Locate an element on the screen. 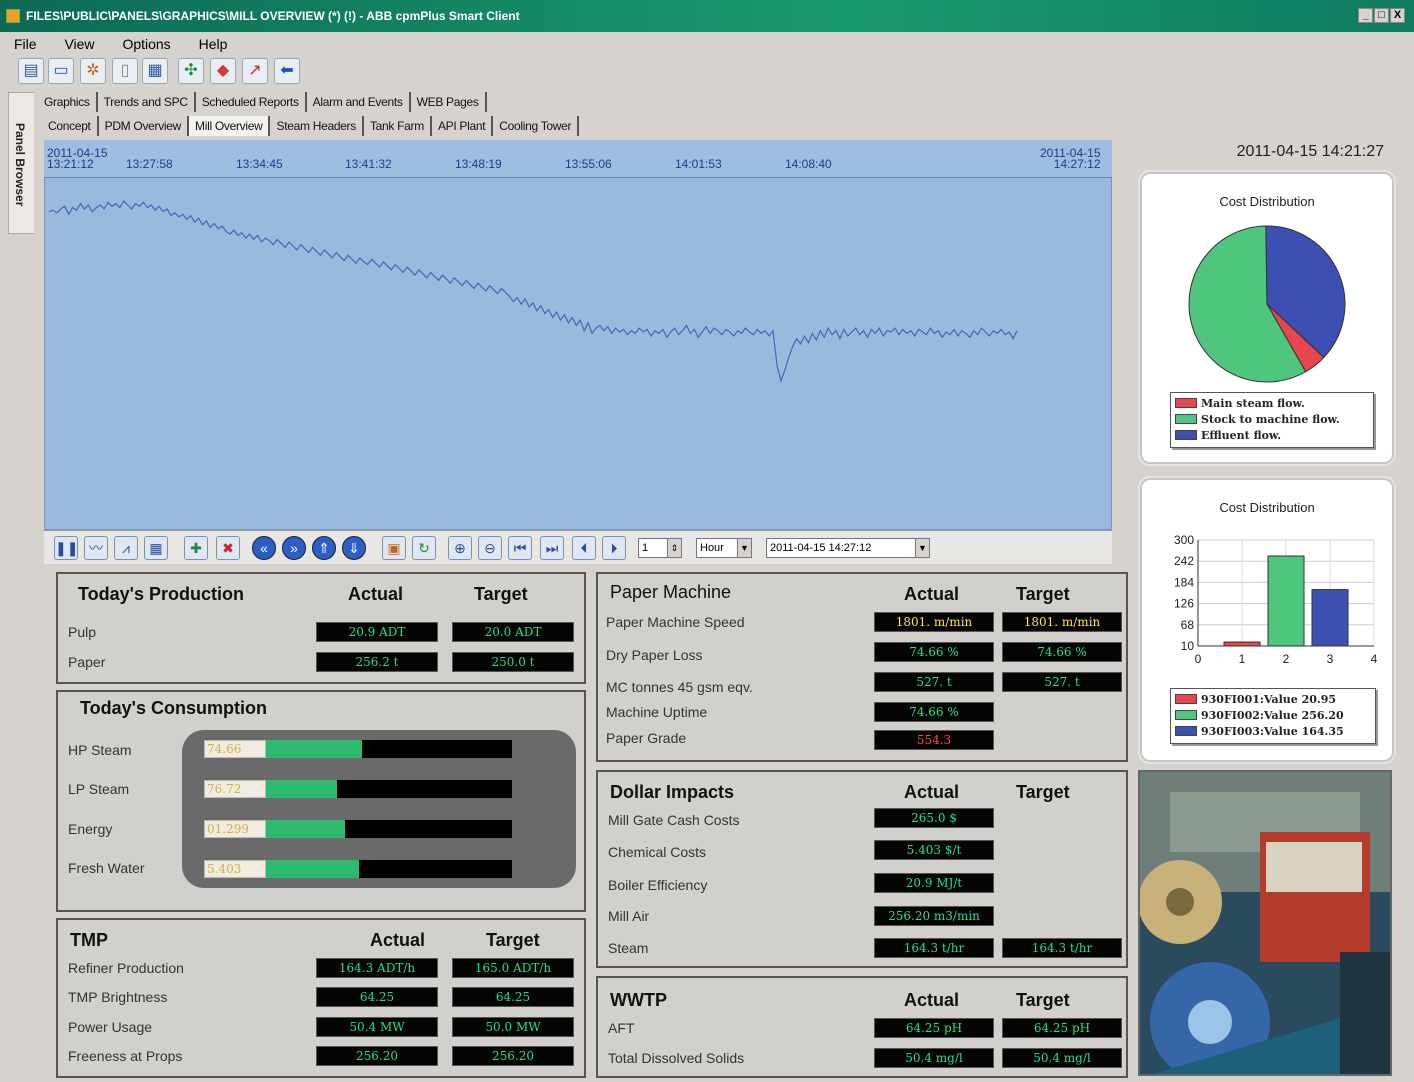  zoom-out-icon: ⊖ is located at coordinates (490, 548).